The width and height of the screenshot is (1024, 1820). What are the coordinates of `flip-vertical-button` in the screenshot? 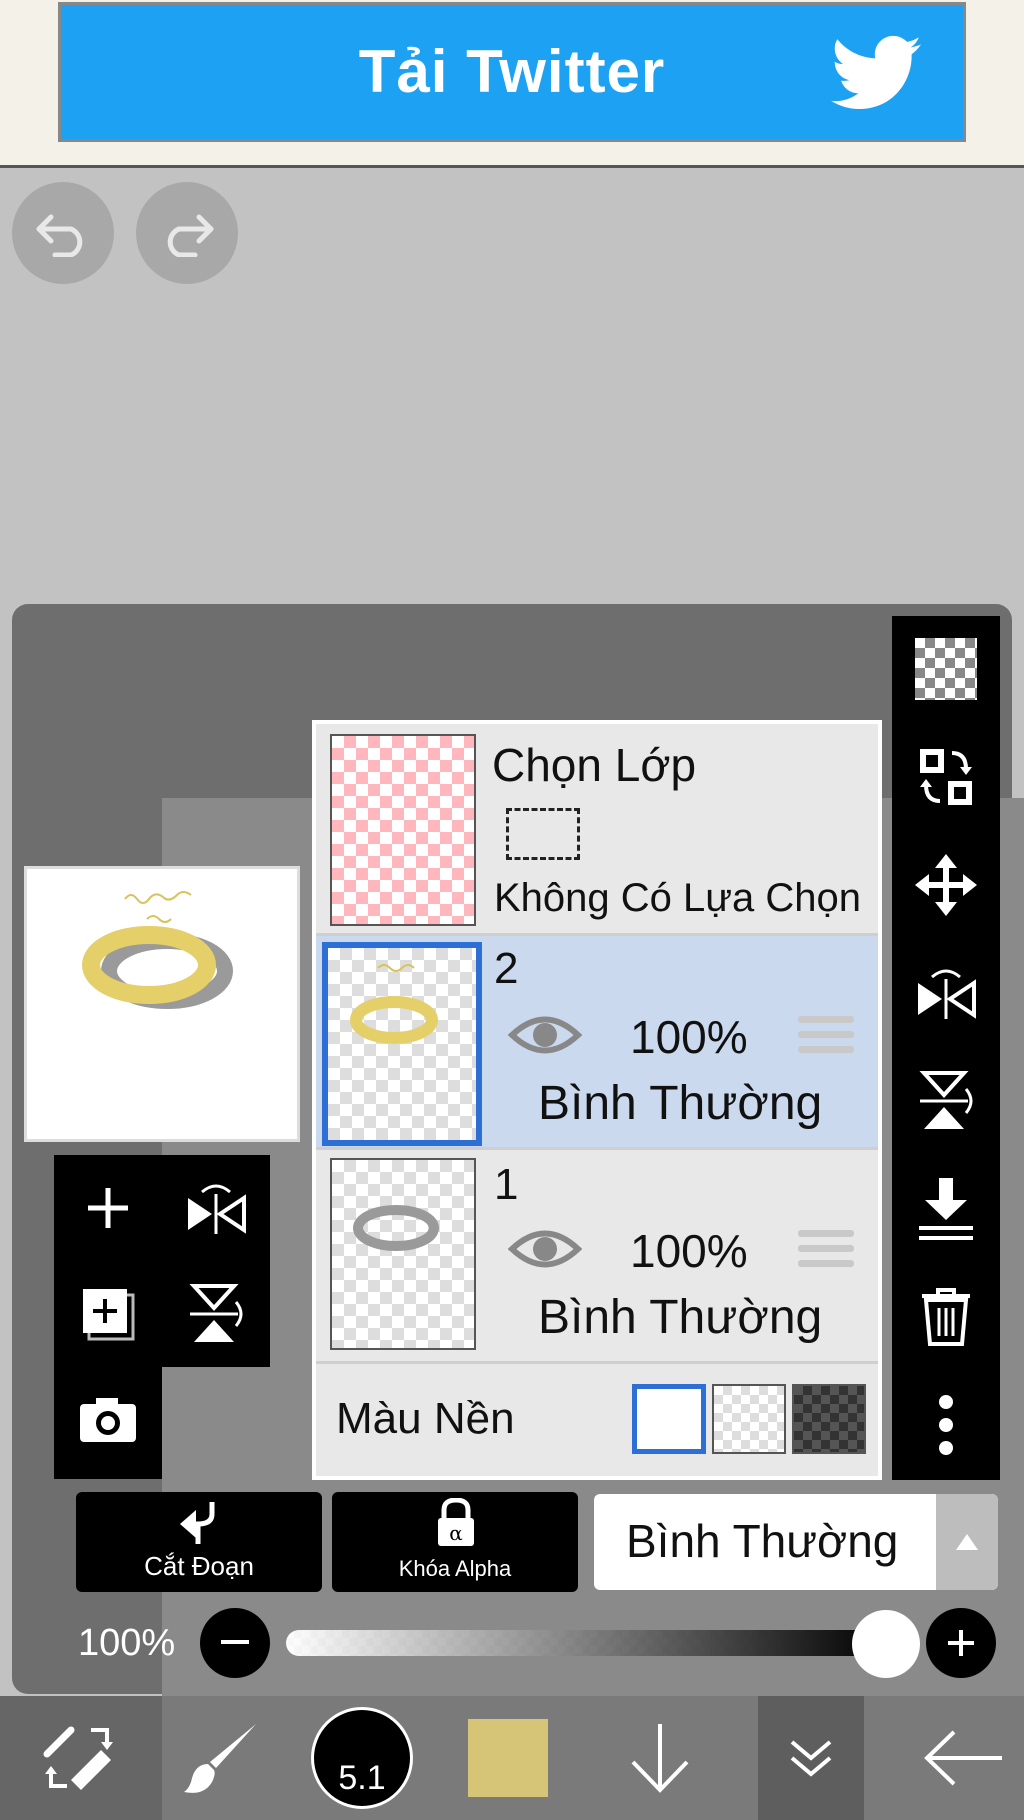 It's located at (216, 1314).